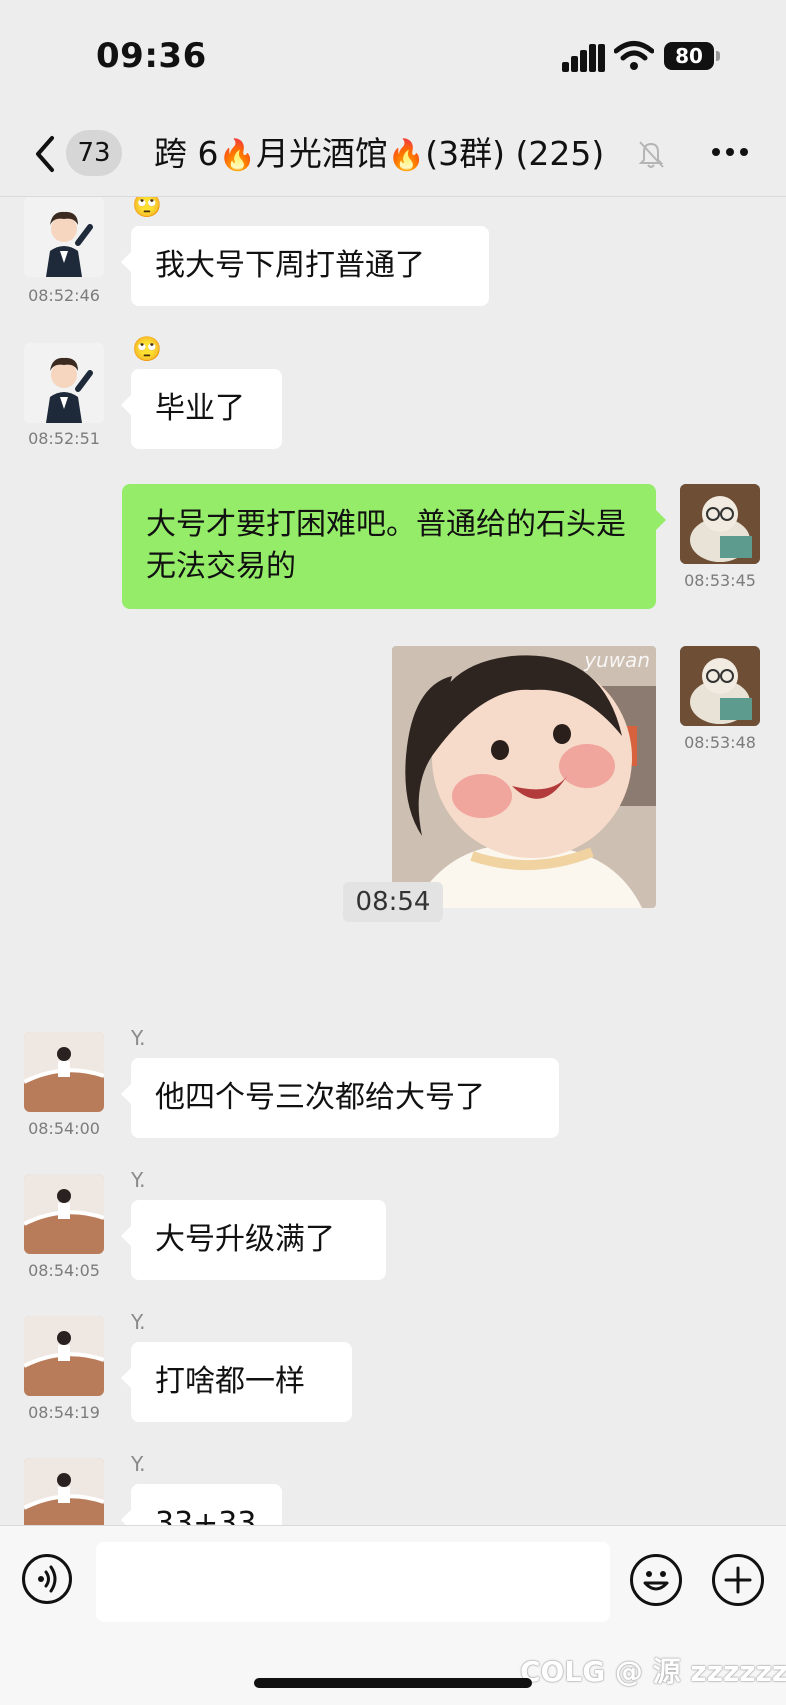 The image size is (786, 1705). I want to click on unread-count-badge: 73, so click(94, 153).